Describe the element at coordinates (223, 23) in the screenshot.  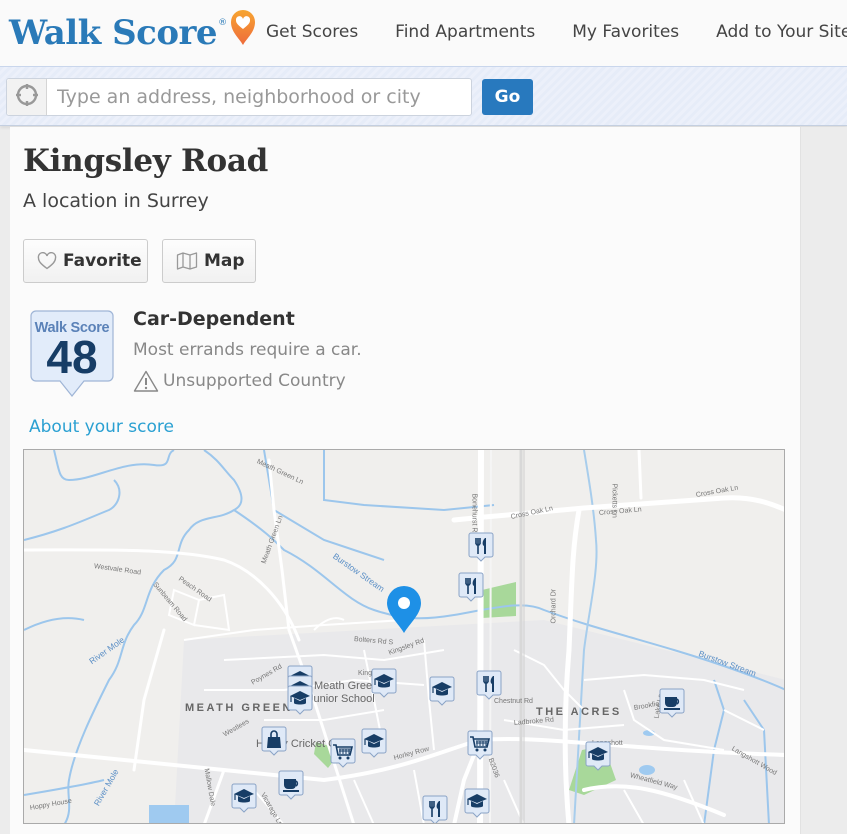
I see `registered-mark: ®` at that location.